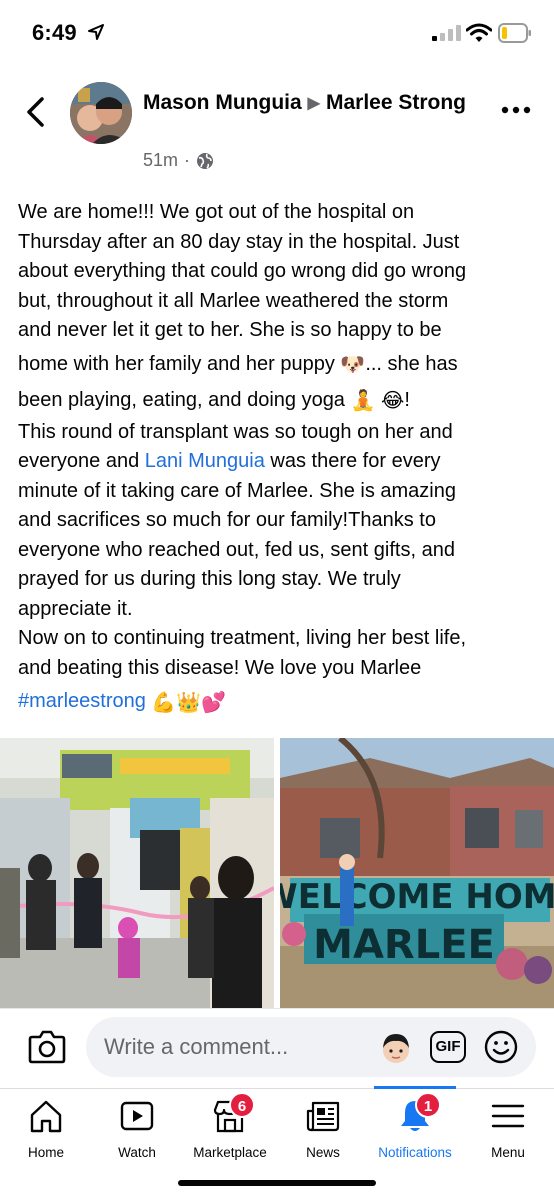  Describe the element at coordinates (160, 160) in the screenshot. I see `post-timestamp: 51m` at that location.